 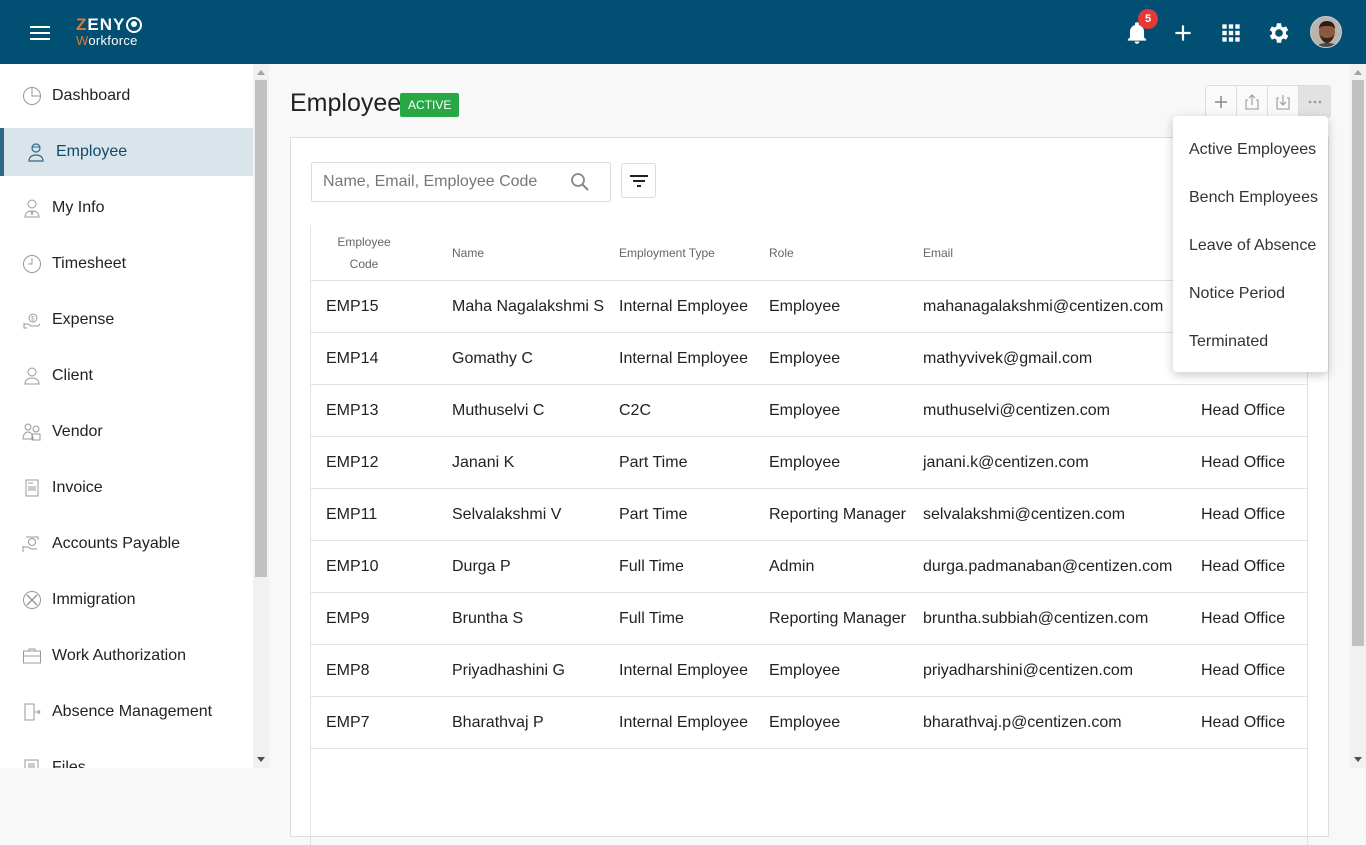 I want to click on sidebar-item-label: Timesheet, so click(x=89, y=263).